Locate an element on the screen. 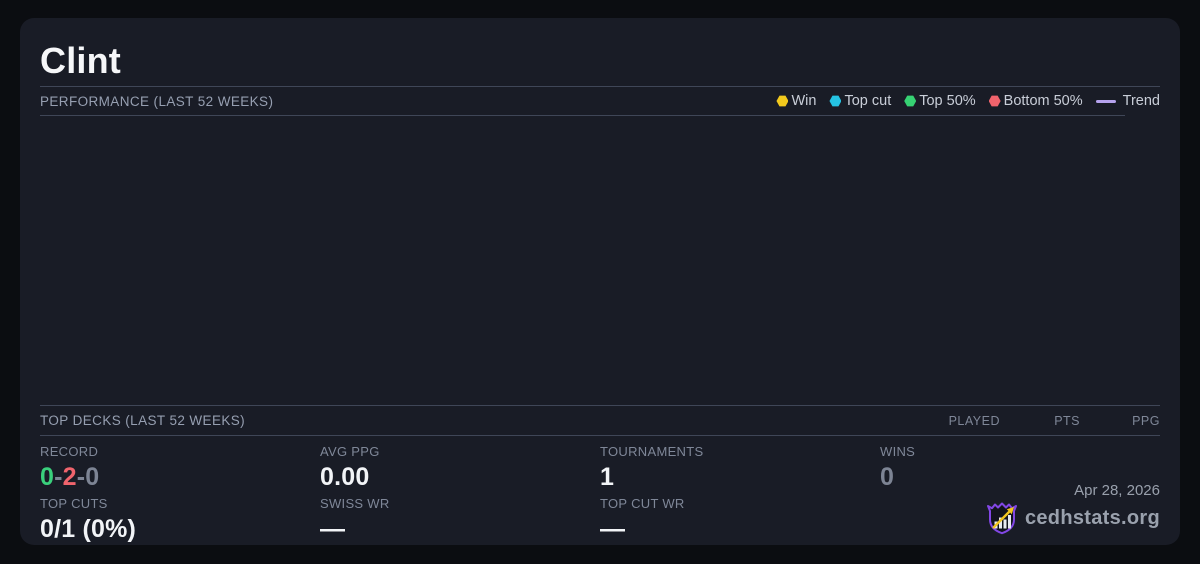  performance-section-title: PERFORMANCE (LAST 52 WEEKS) is located at coordinates (157, 101).